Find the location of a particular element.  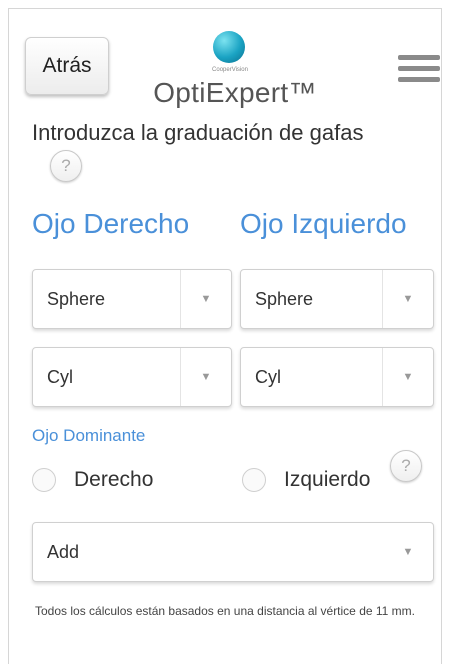

radio-right-eye: Derecho is located at coordinates (92, 480).